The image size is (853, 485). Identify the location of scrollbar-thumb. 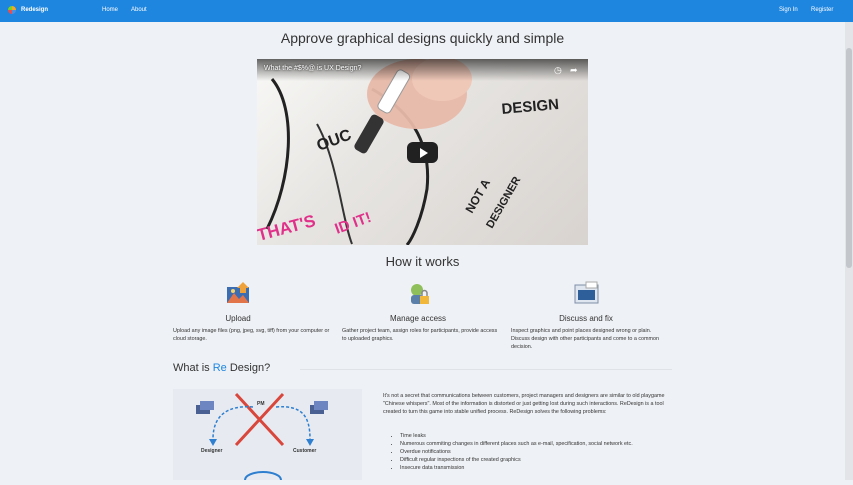
(849, 158).